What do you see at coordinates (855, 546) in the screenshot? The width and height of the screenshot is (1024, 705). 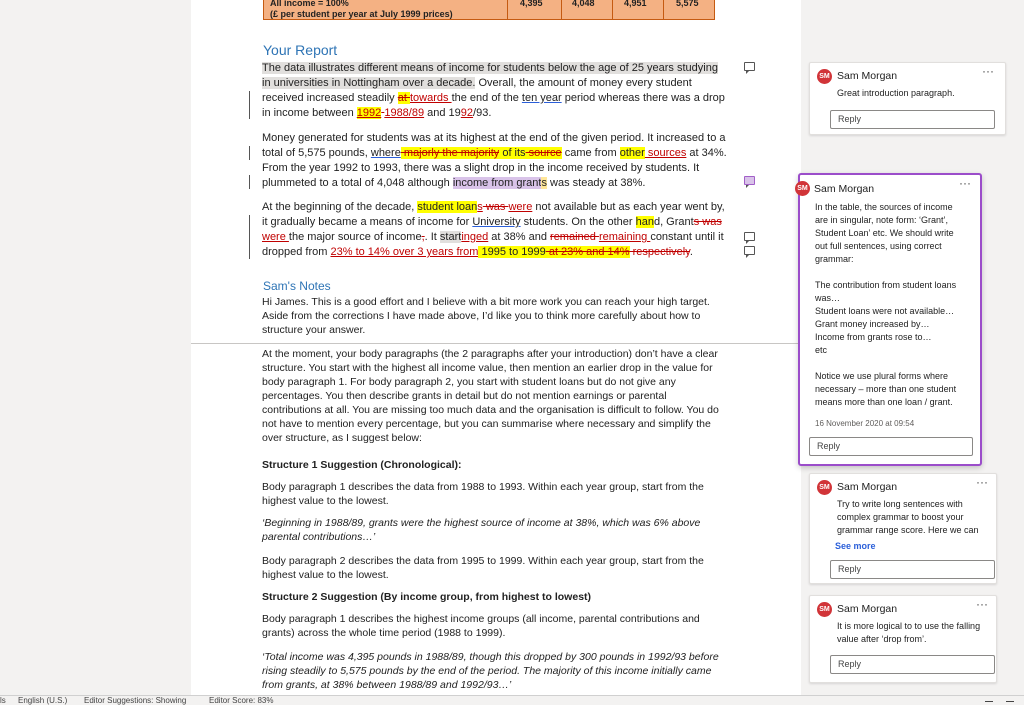 I see `see-more-link: See more` at bounding box center [855, 546].